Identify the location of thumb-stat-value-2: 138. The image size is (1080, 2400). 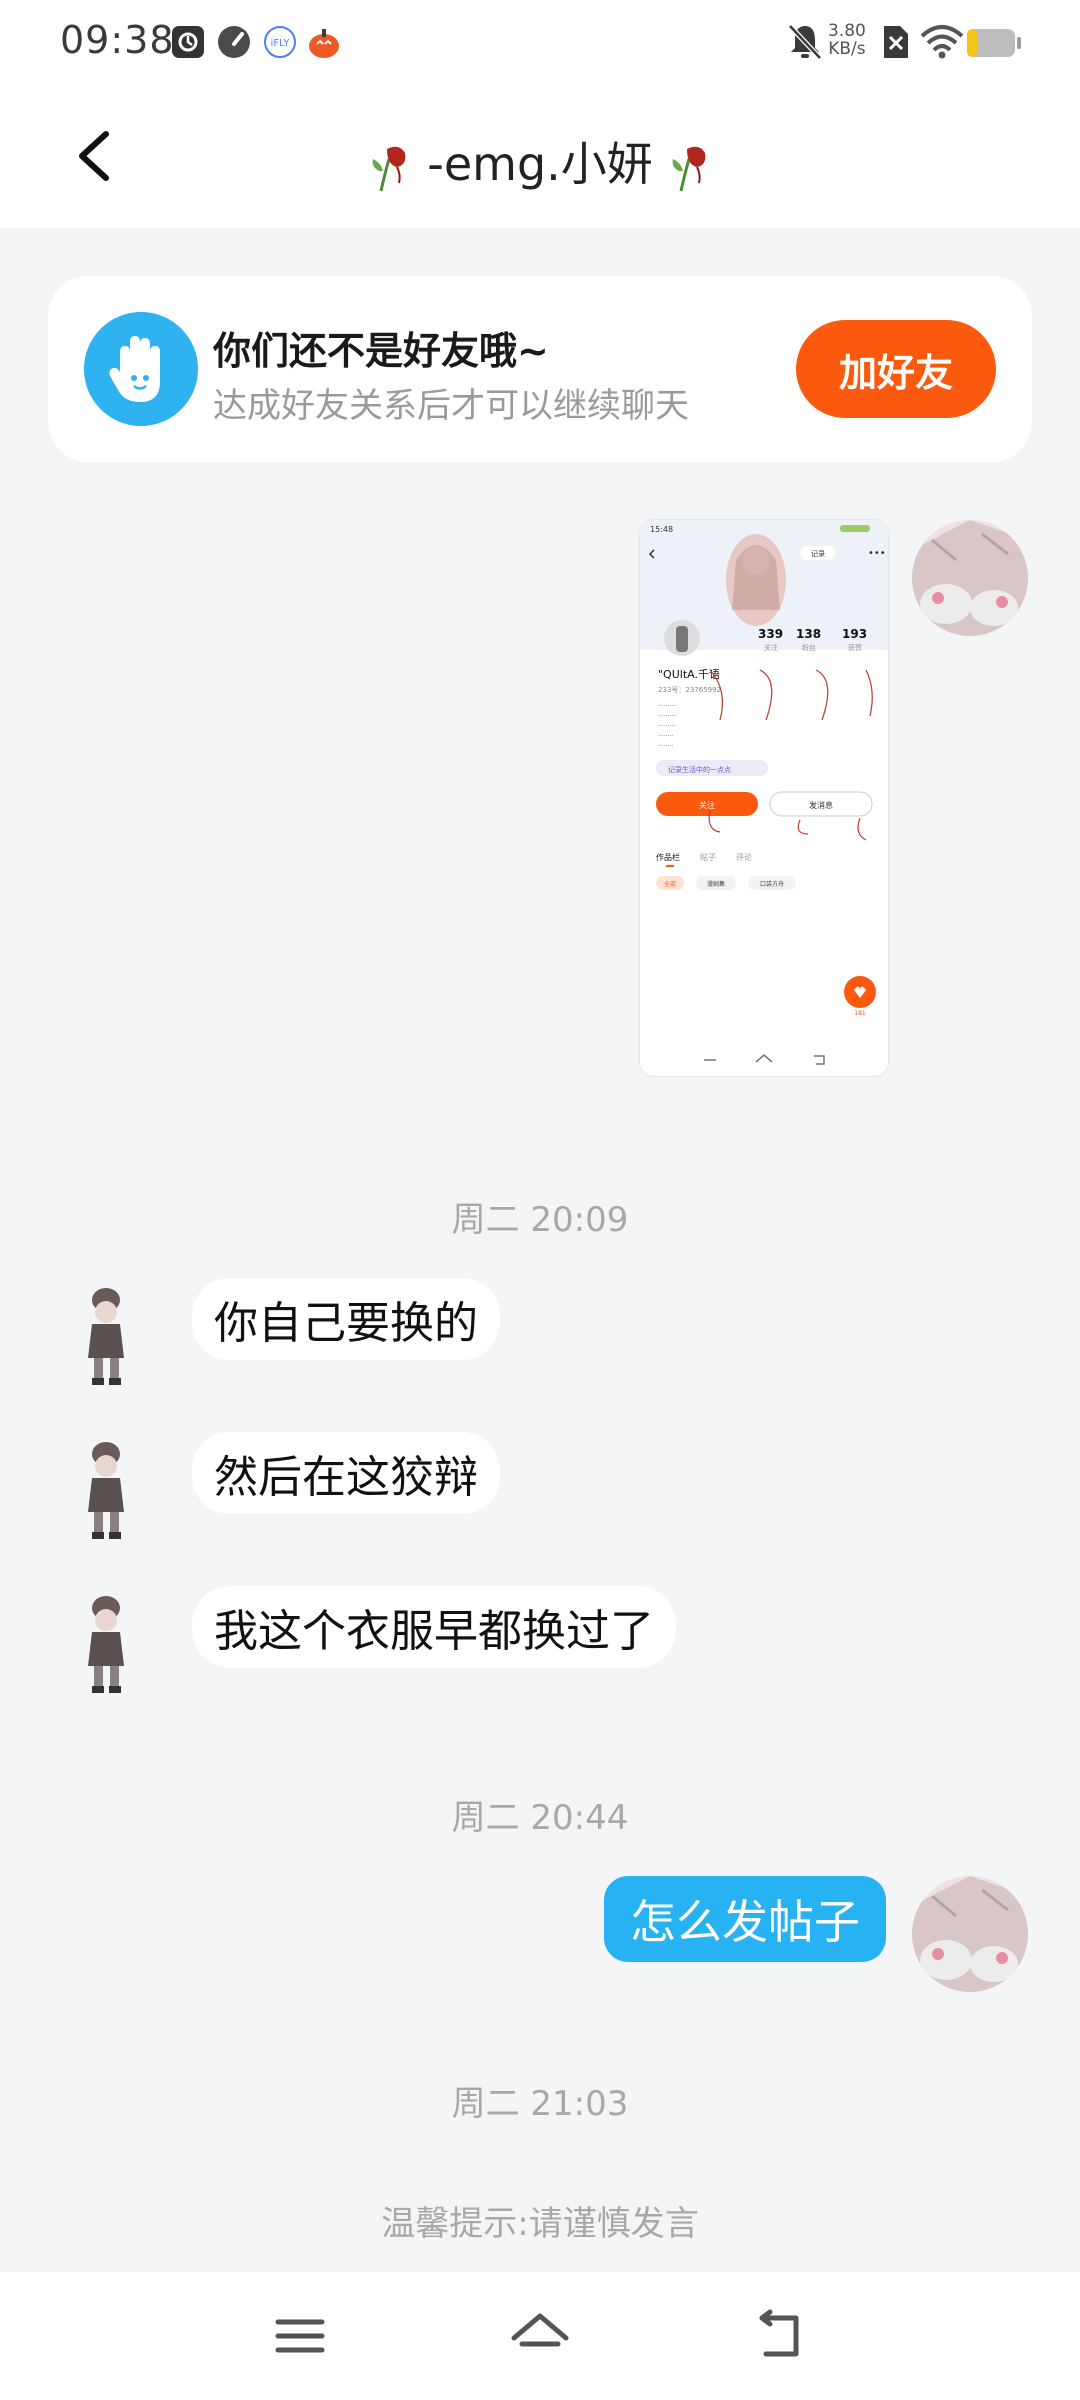
(808, 634).